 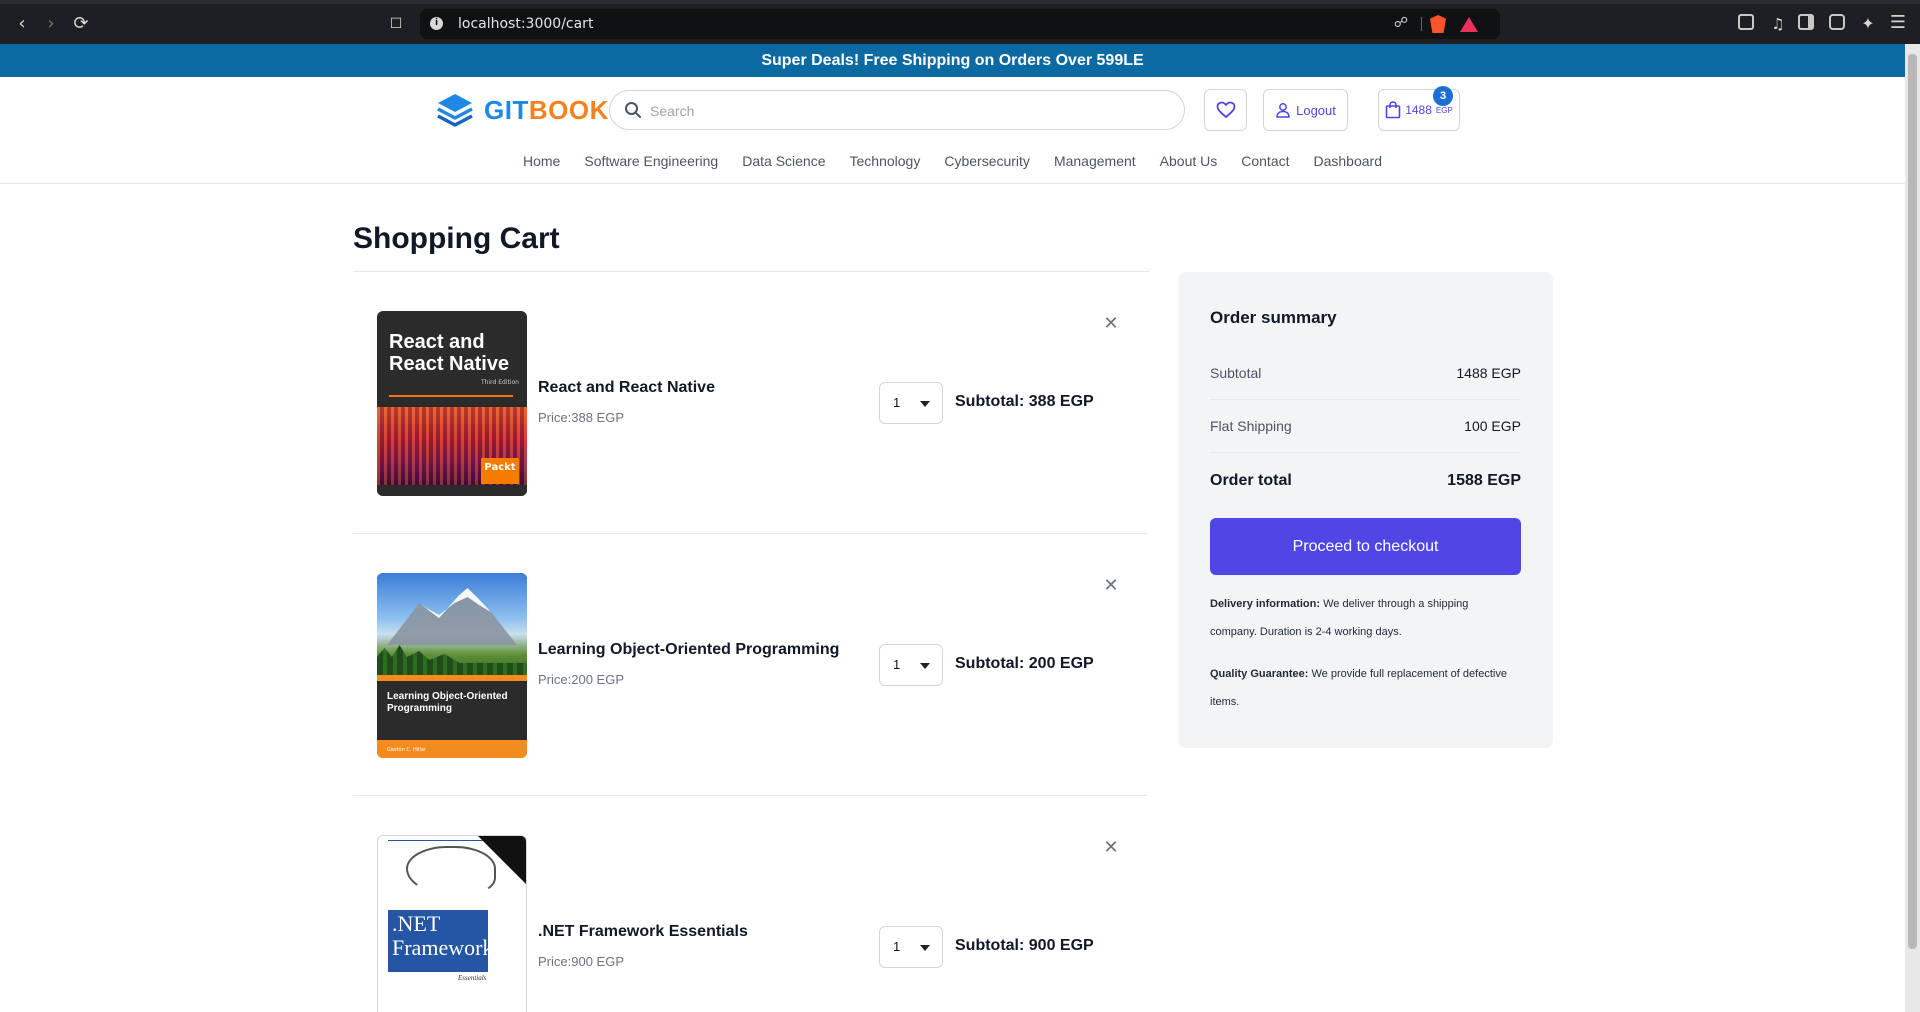 I want to click on cover-rule, so click(x=438, y=840).